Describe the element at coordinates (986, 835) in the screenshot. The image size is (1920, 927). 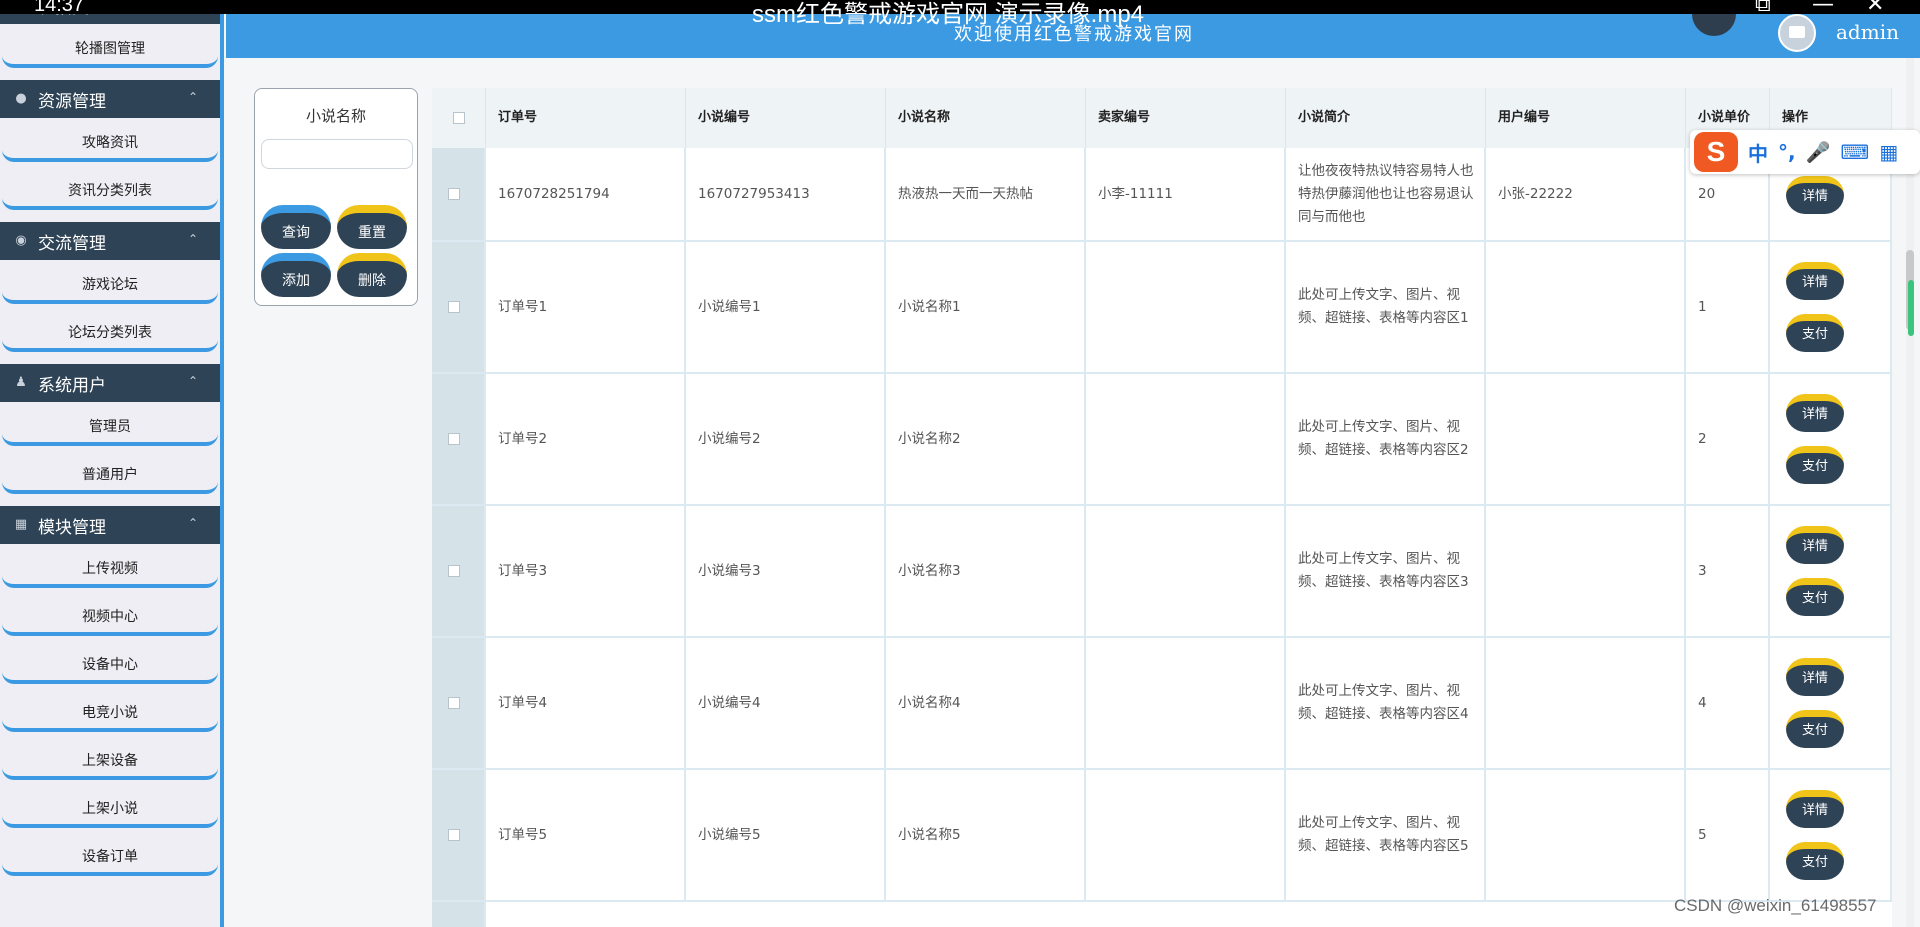
I see `cell-novel-name: 小说名称5` at that location.